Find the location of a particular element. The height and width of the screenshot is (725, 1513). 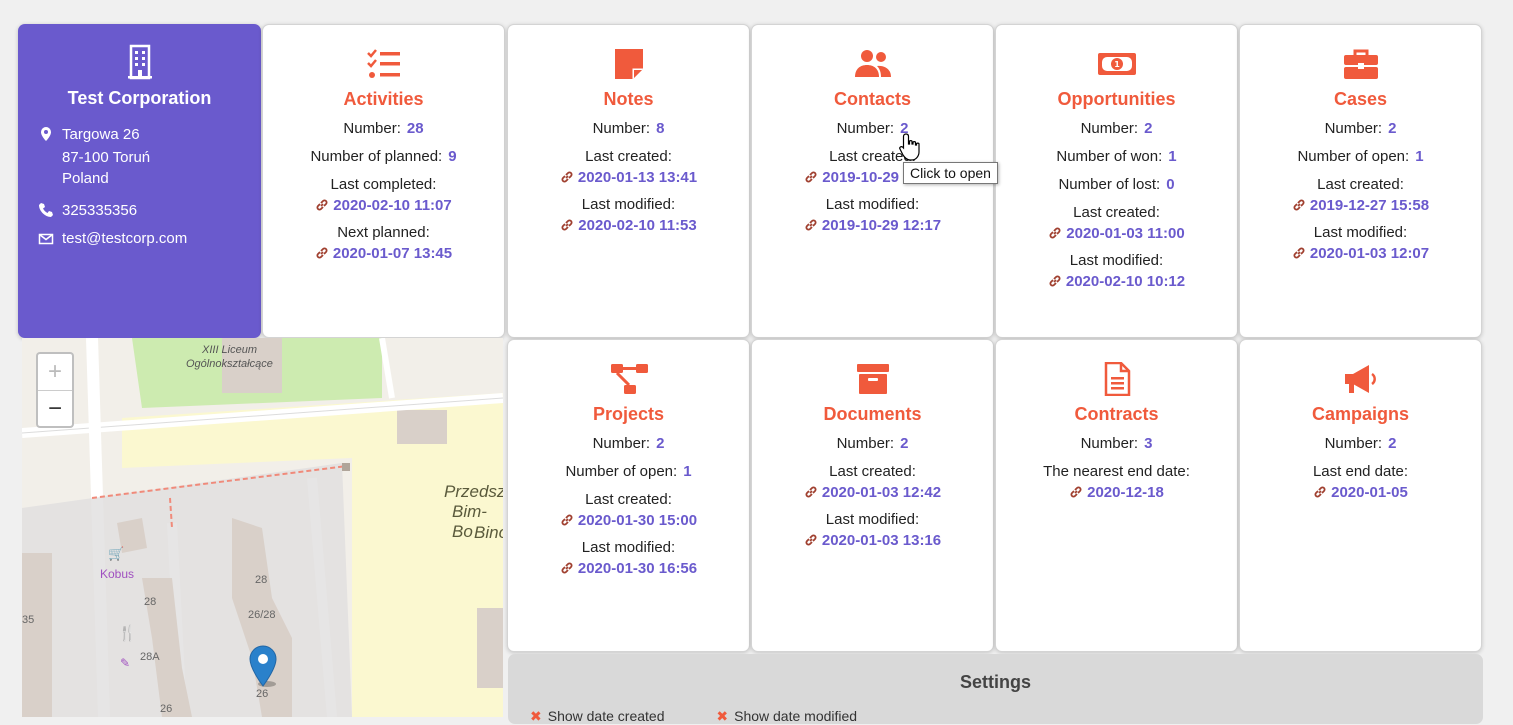

last-created-link: 2020-01-03 11:00 is located at coordinates (1116, 234).